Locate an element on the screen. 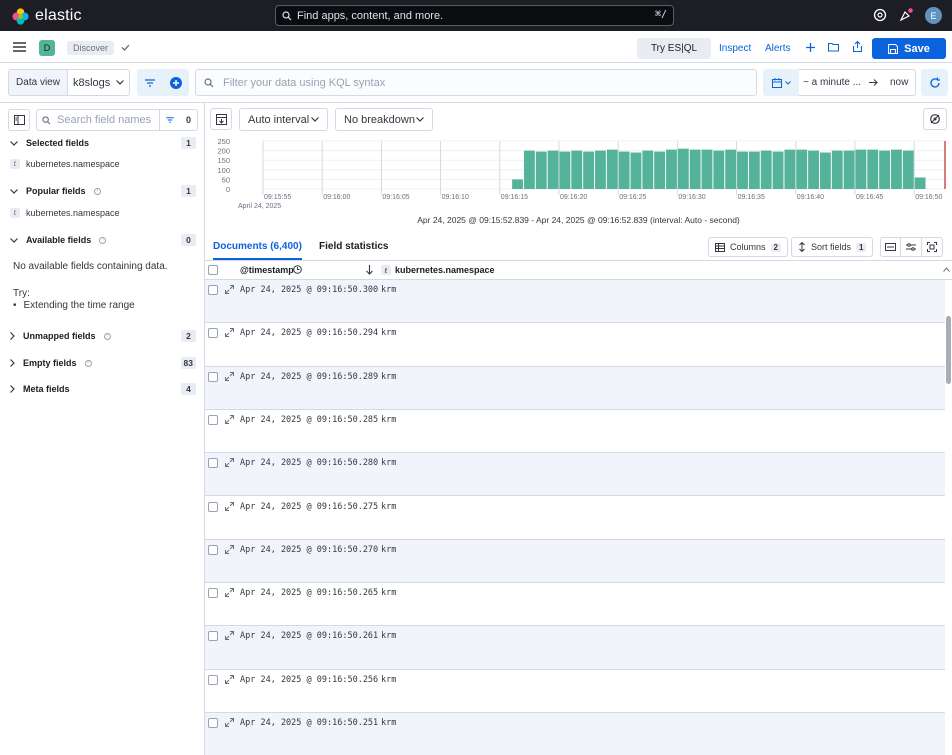 This screenshot has height=755, width=952. chart-options-button is located at coordinates (935, 119).